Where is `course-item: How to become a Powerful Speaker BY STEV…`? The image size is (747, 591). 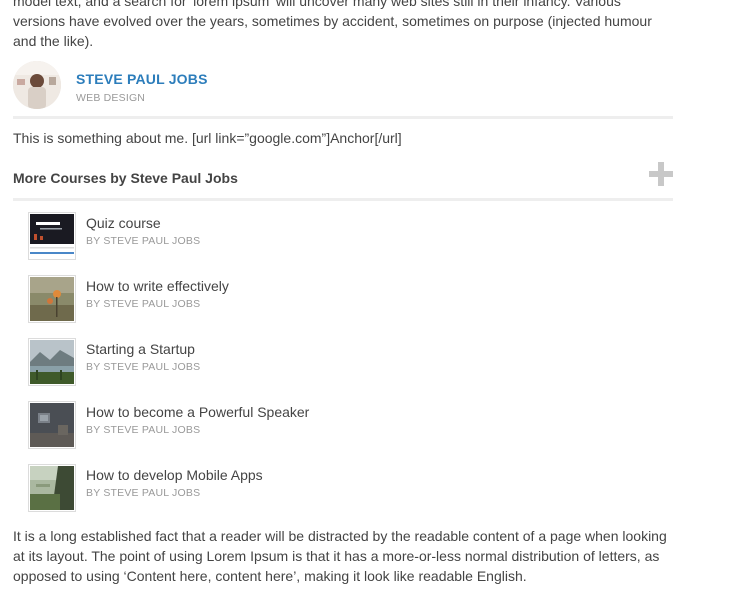
course-item: How to become a Powerful Speaker BY STEV… is located at coordinates (348, 425).